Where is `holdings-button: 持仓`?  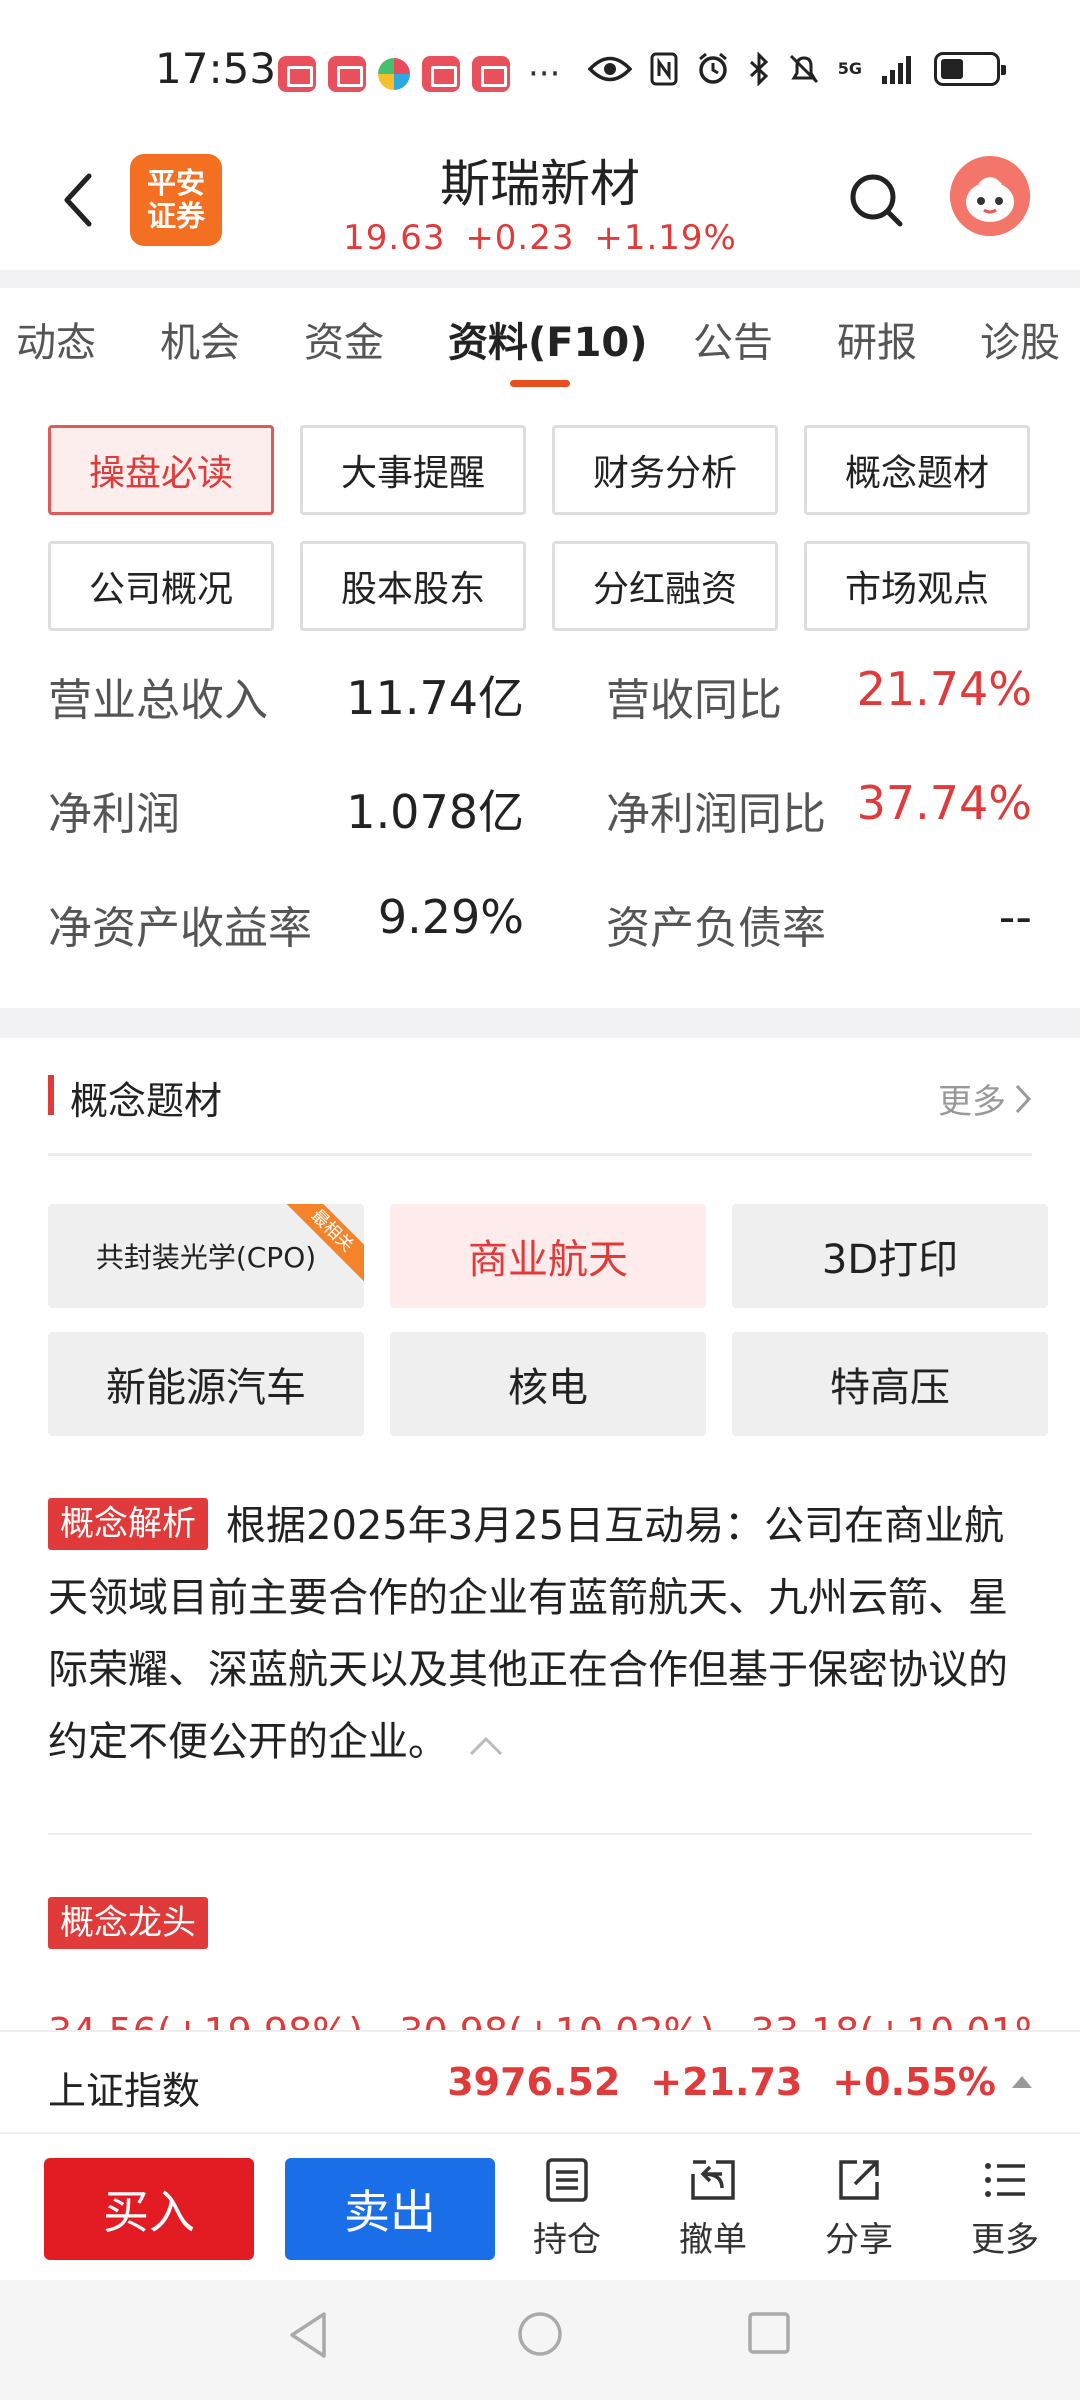
holdings-button: 持仓 is located at coordinates (567, 2208).